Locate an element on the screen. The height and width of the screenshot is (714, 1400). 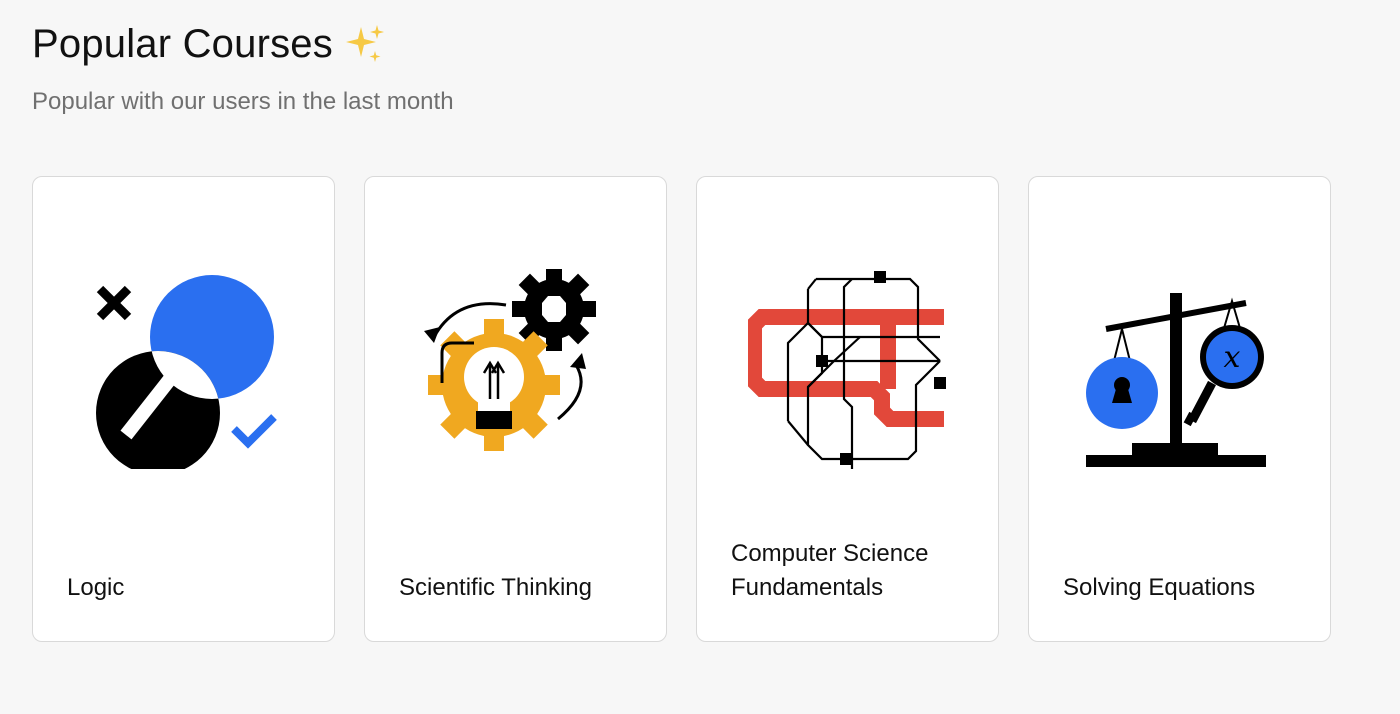
lightbulb-gear-icon is located at coordinates (510, 360).